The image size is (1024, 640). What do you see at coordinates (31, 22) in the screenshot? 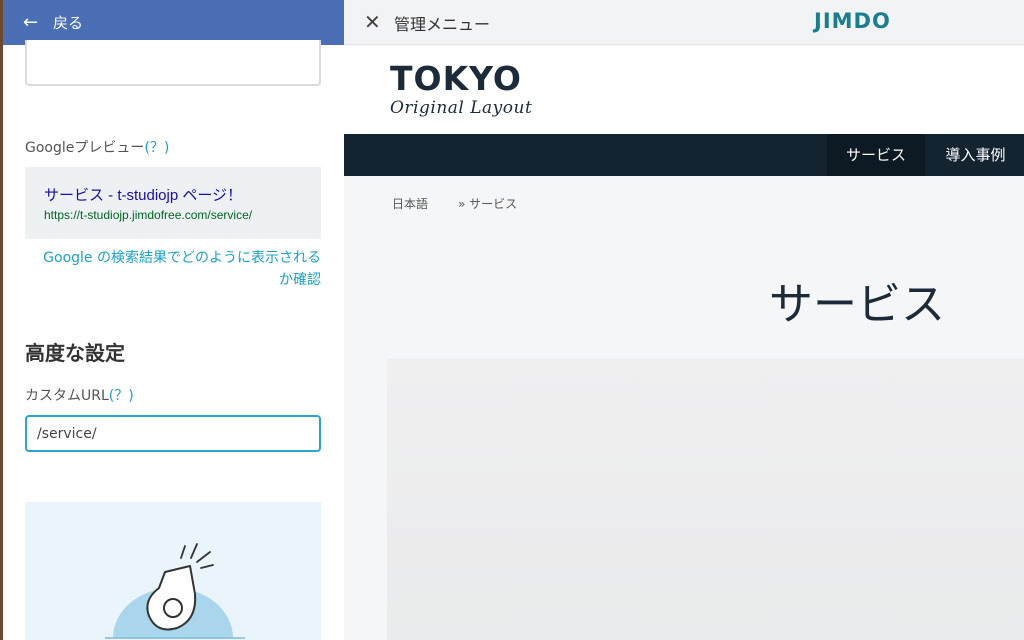
I see `back-arrow-icon: ←` at bounding box center [31, 22].